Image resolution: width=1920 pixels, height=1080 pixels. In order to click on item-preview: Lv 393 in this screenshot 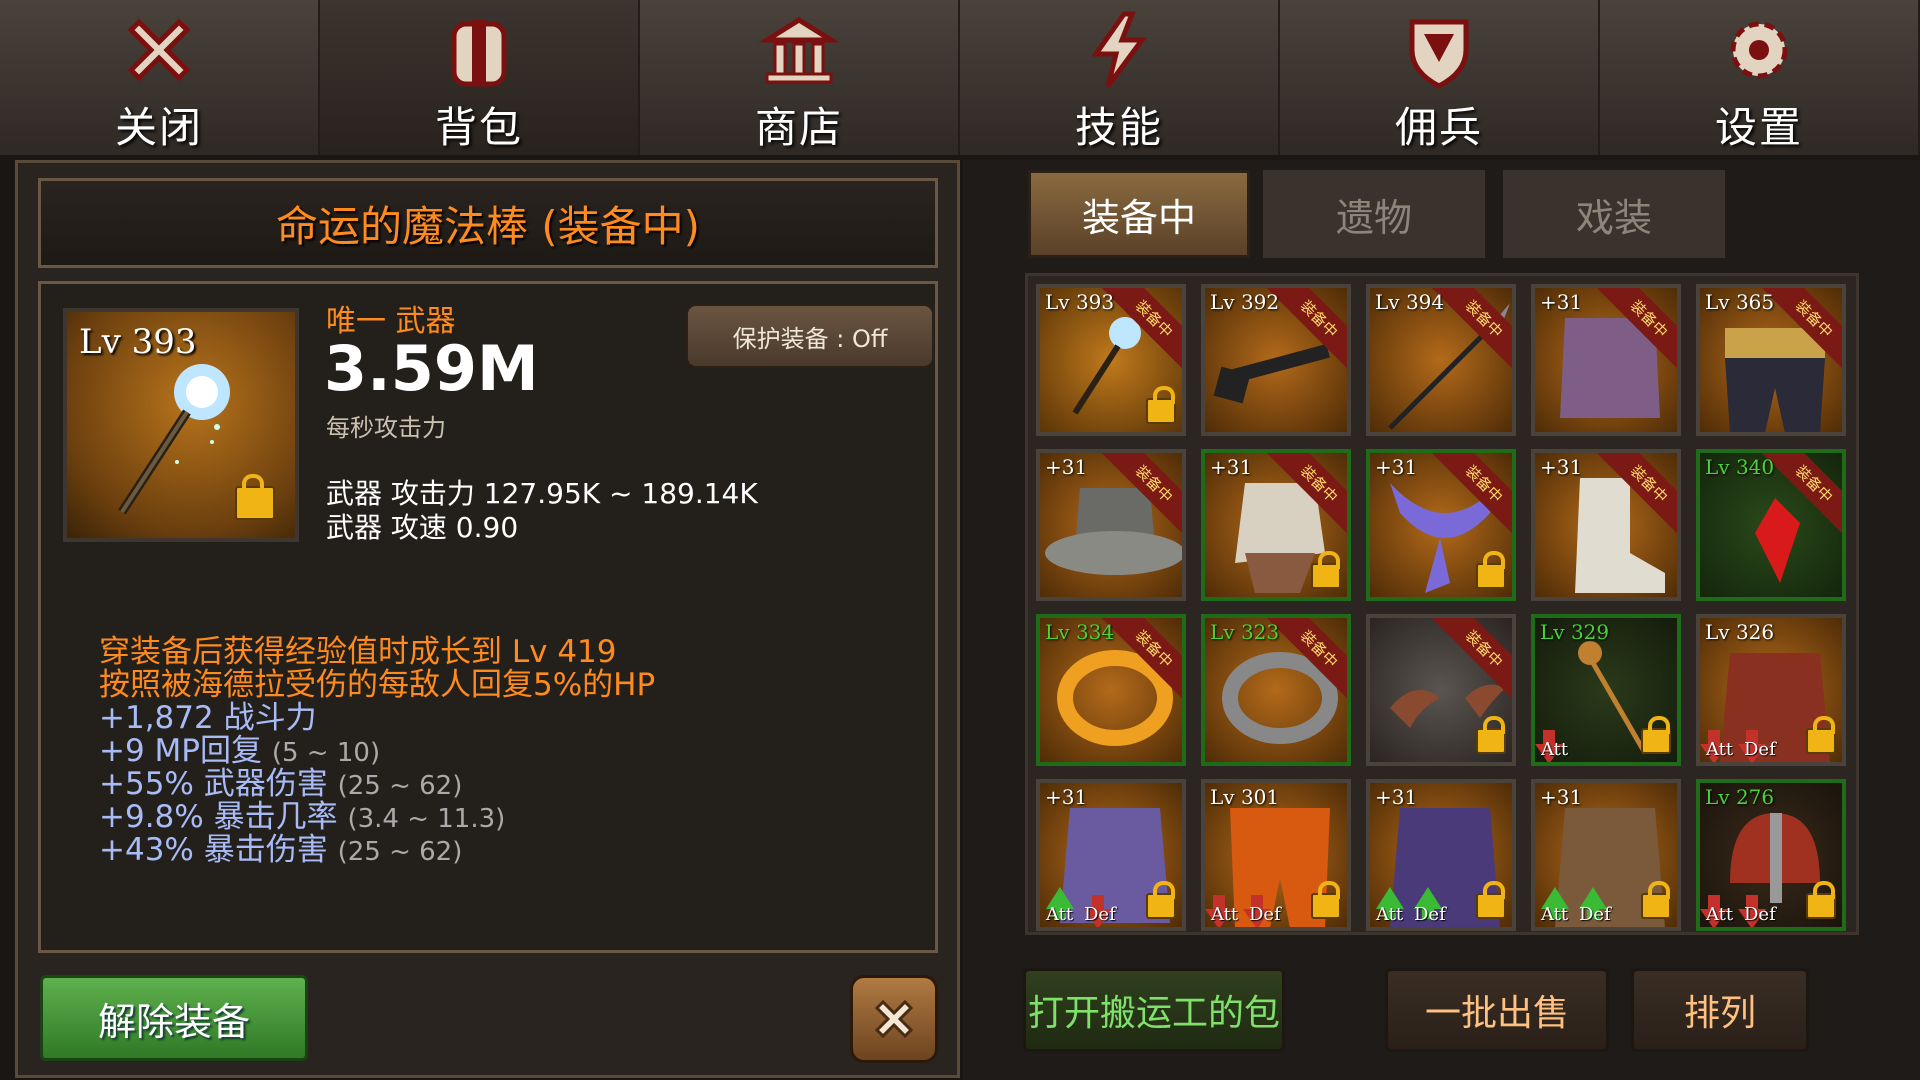, I will do `click(181, 425)`.